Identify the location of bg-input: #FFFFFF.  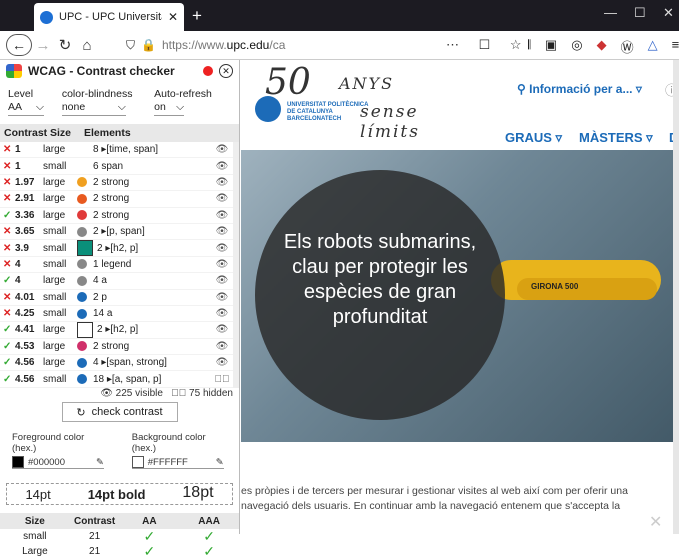
(180, 462).